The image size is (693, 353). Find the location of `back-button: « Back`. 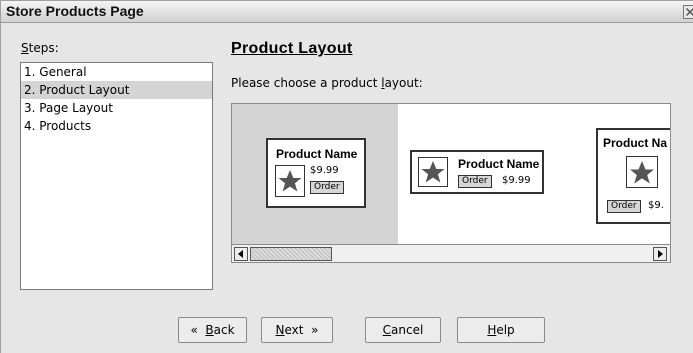

back-button: « Back is located at coordinates (212, 330).